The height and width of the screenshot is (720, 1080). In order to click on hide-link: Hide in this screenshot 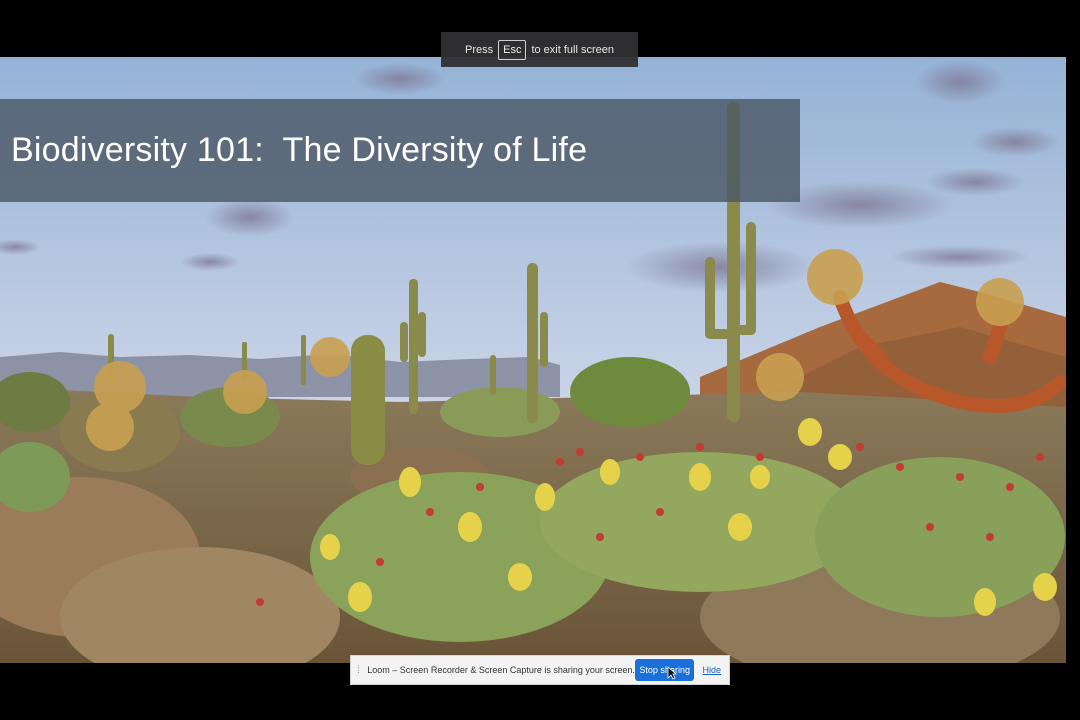, I will do `click(711, 670)`.